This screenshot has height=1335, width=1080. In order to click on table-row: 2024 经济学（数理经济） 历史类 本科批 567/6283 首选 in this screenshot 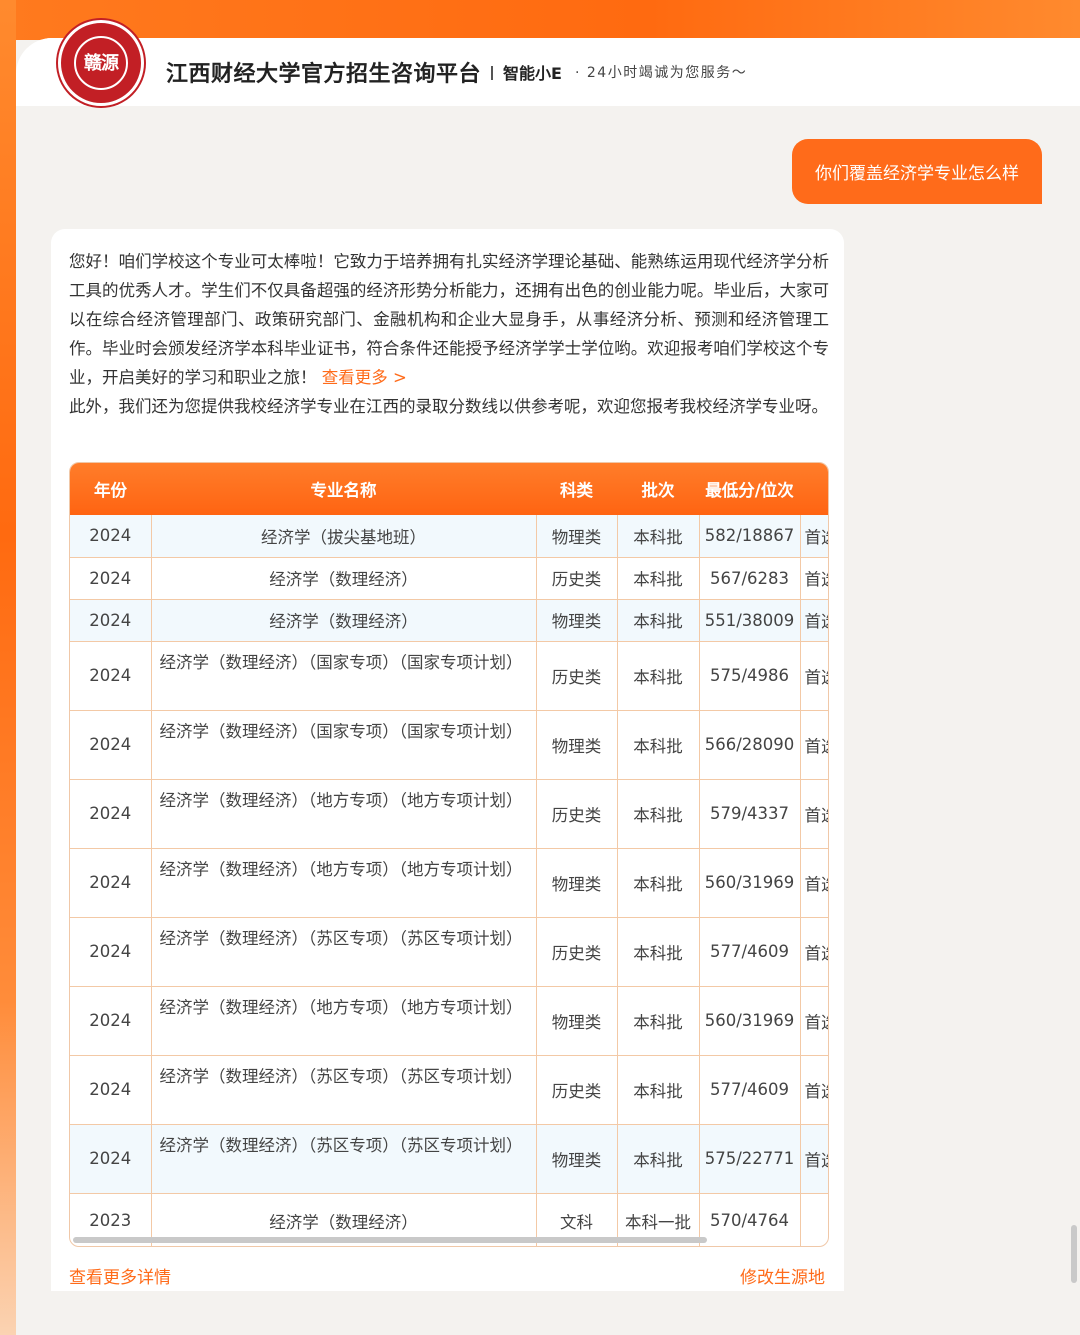, I will do `click(449, 578)`.